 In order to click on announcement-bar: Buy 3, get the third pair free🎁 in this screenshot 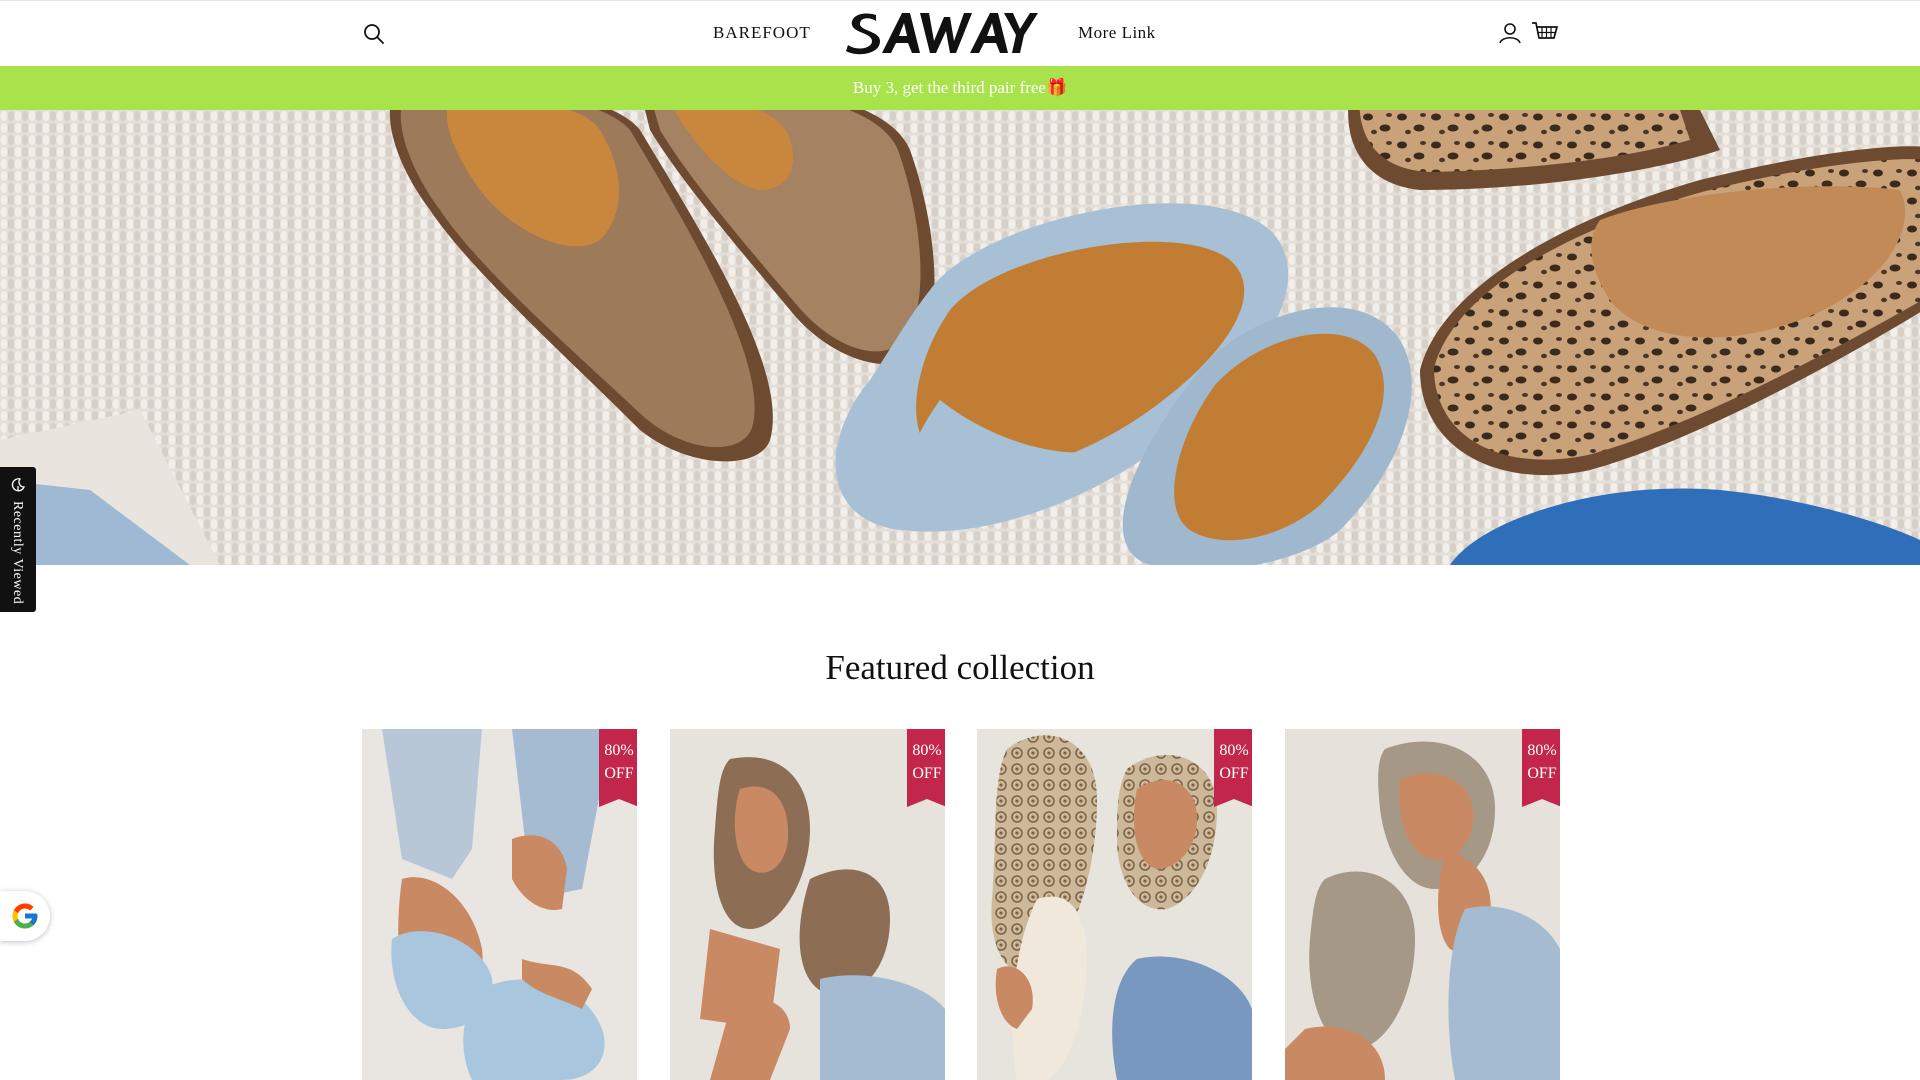, I will do `click(960, 88)`.